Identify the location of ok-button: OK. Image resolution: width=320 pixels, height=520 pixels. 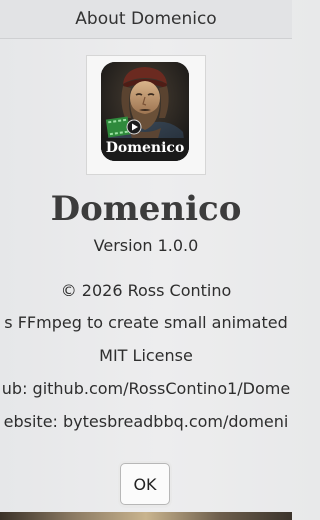
(145, 484).